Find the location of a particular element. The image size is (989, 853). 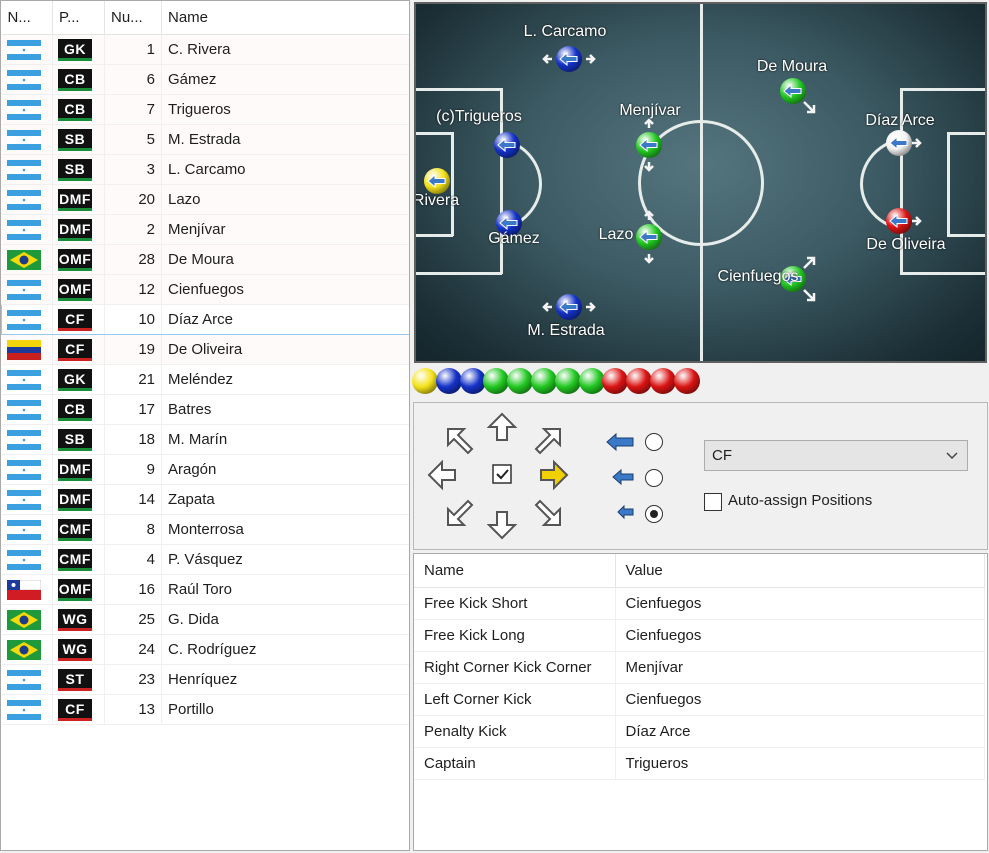

roster-row: CF 13 Portillo is located at coordinates (205, 709).